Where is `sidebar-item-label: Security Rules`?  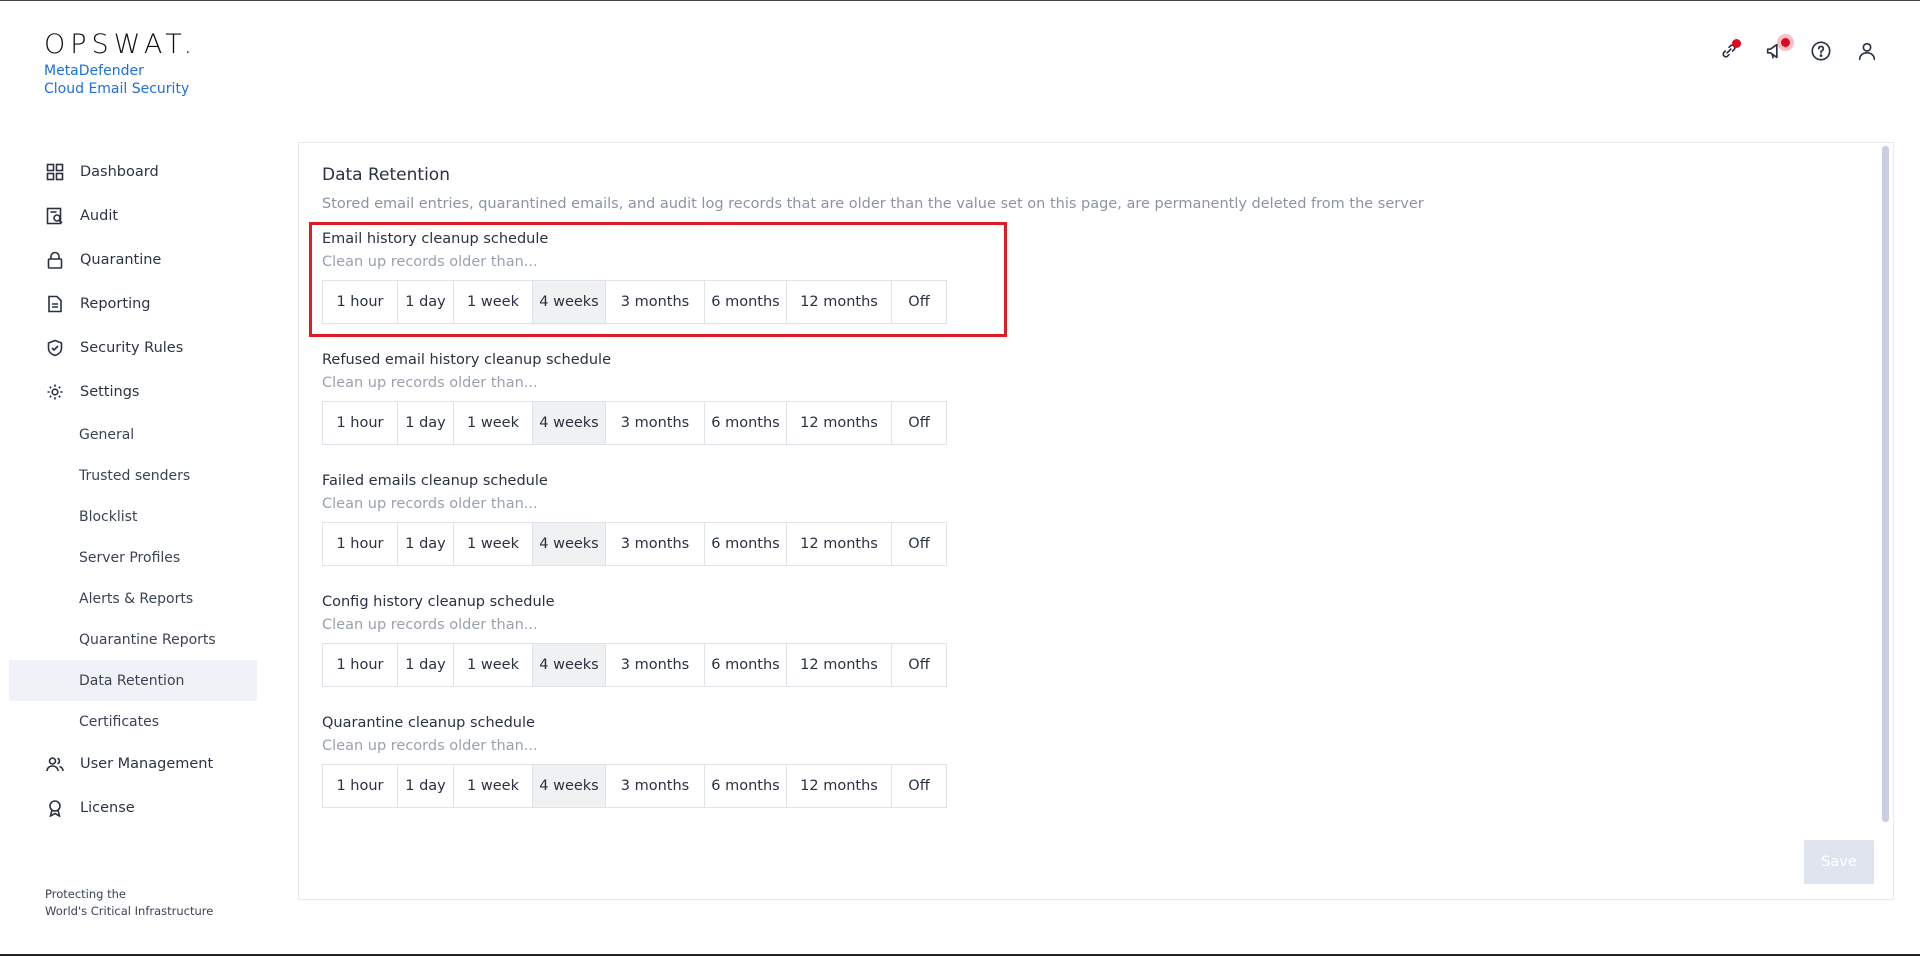
sidebar-item-label: Security Rules is located at coordinates (132, 348).